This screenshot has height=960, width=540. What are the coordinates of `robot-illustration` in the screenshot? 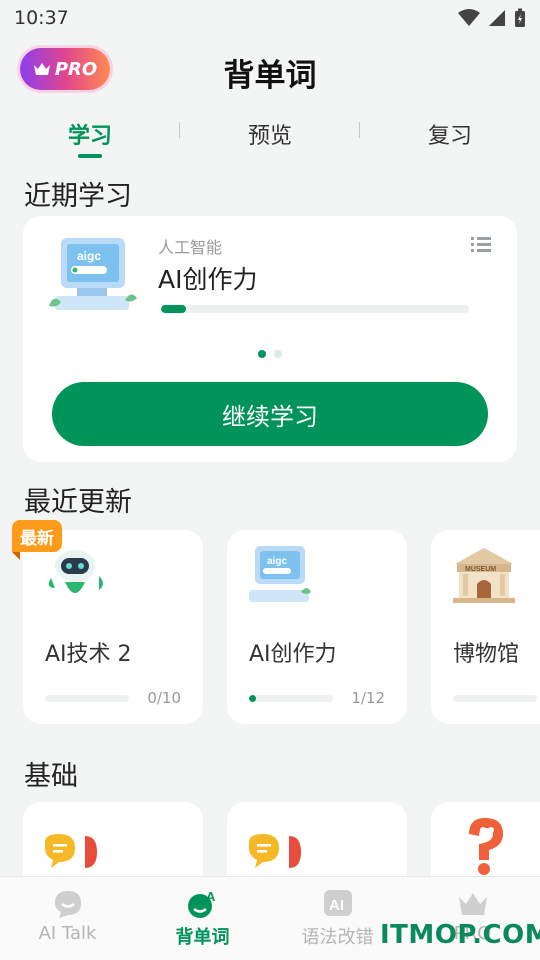 It's located at (75, 571).